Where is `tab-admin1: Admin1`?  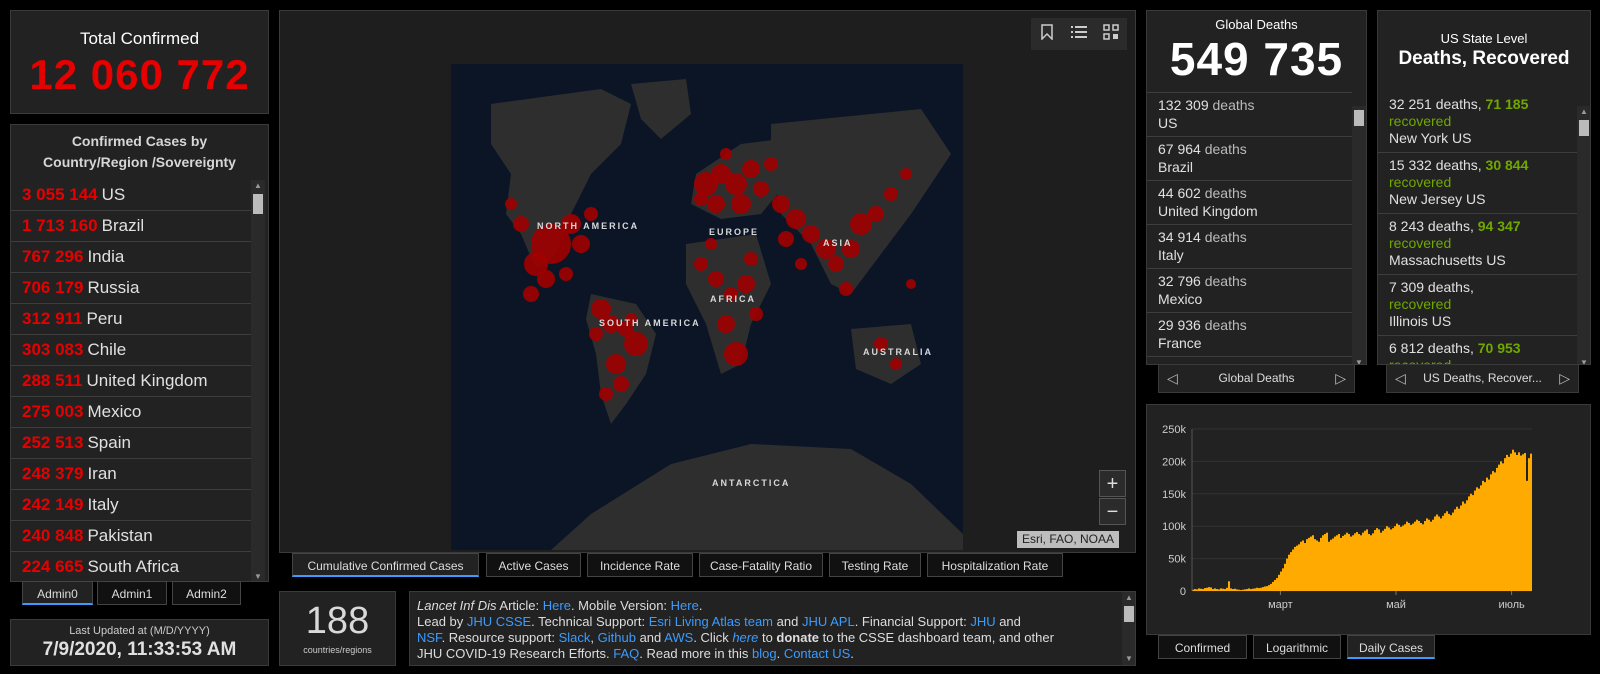
tab-admin1: Admin1 is located at coordinates (132, 593).